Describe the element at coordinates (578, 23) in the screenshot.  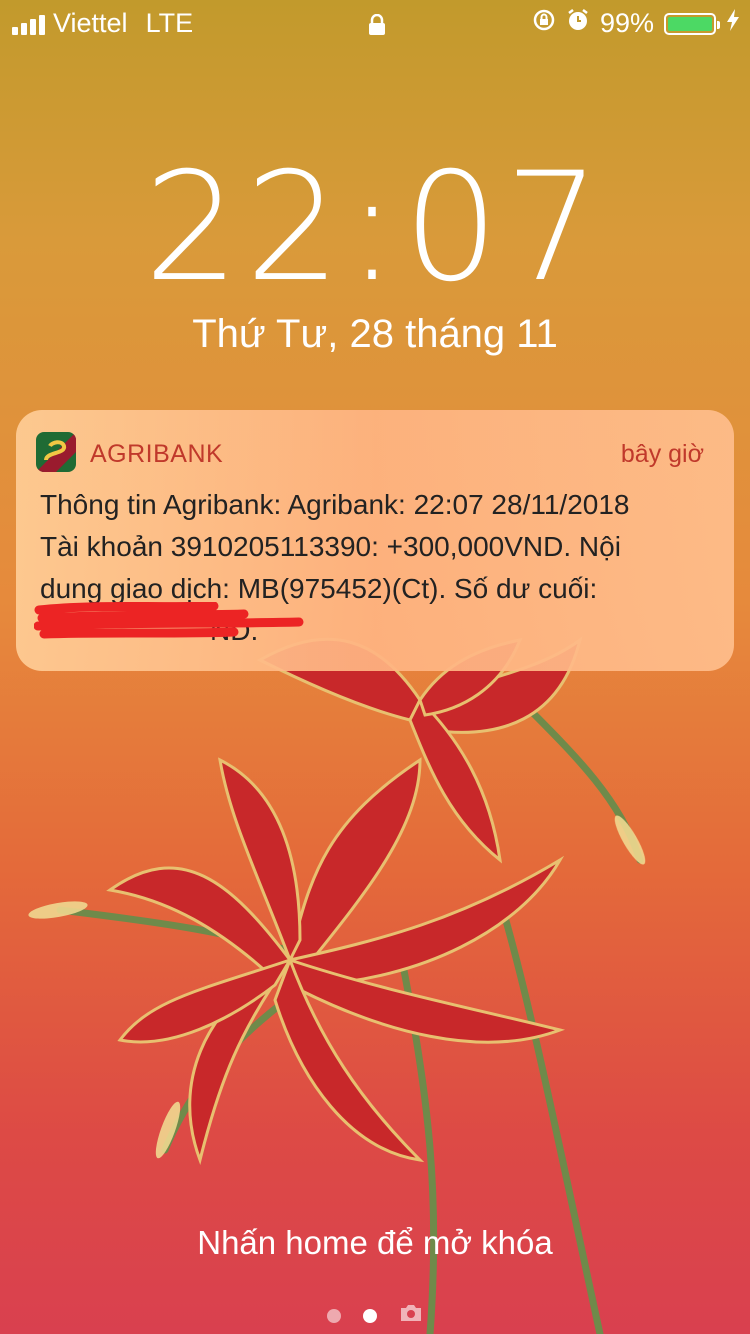
I see `alarm-icon` at that location.